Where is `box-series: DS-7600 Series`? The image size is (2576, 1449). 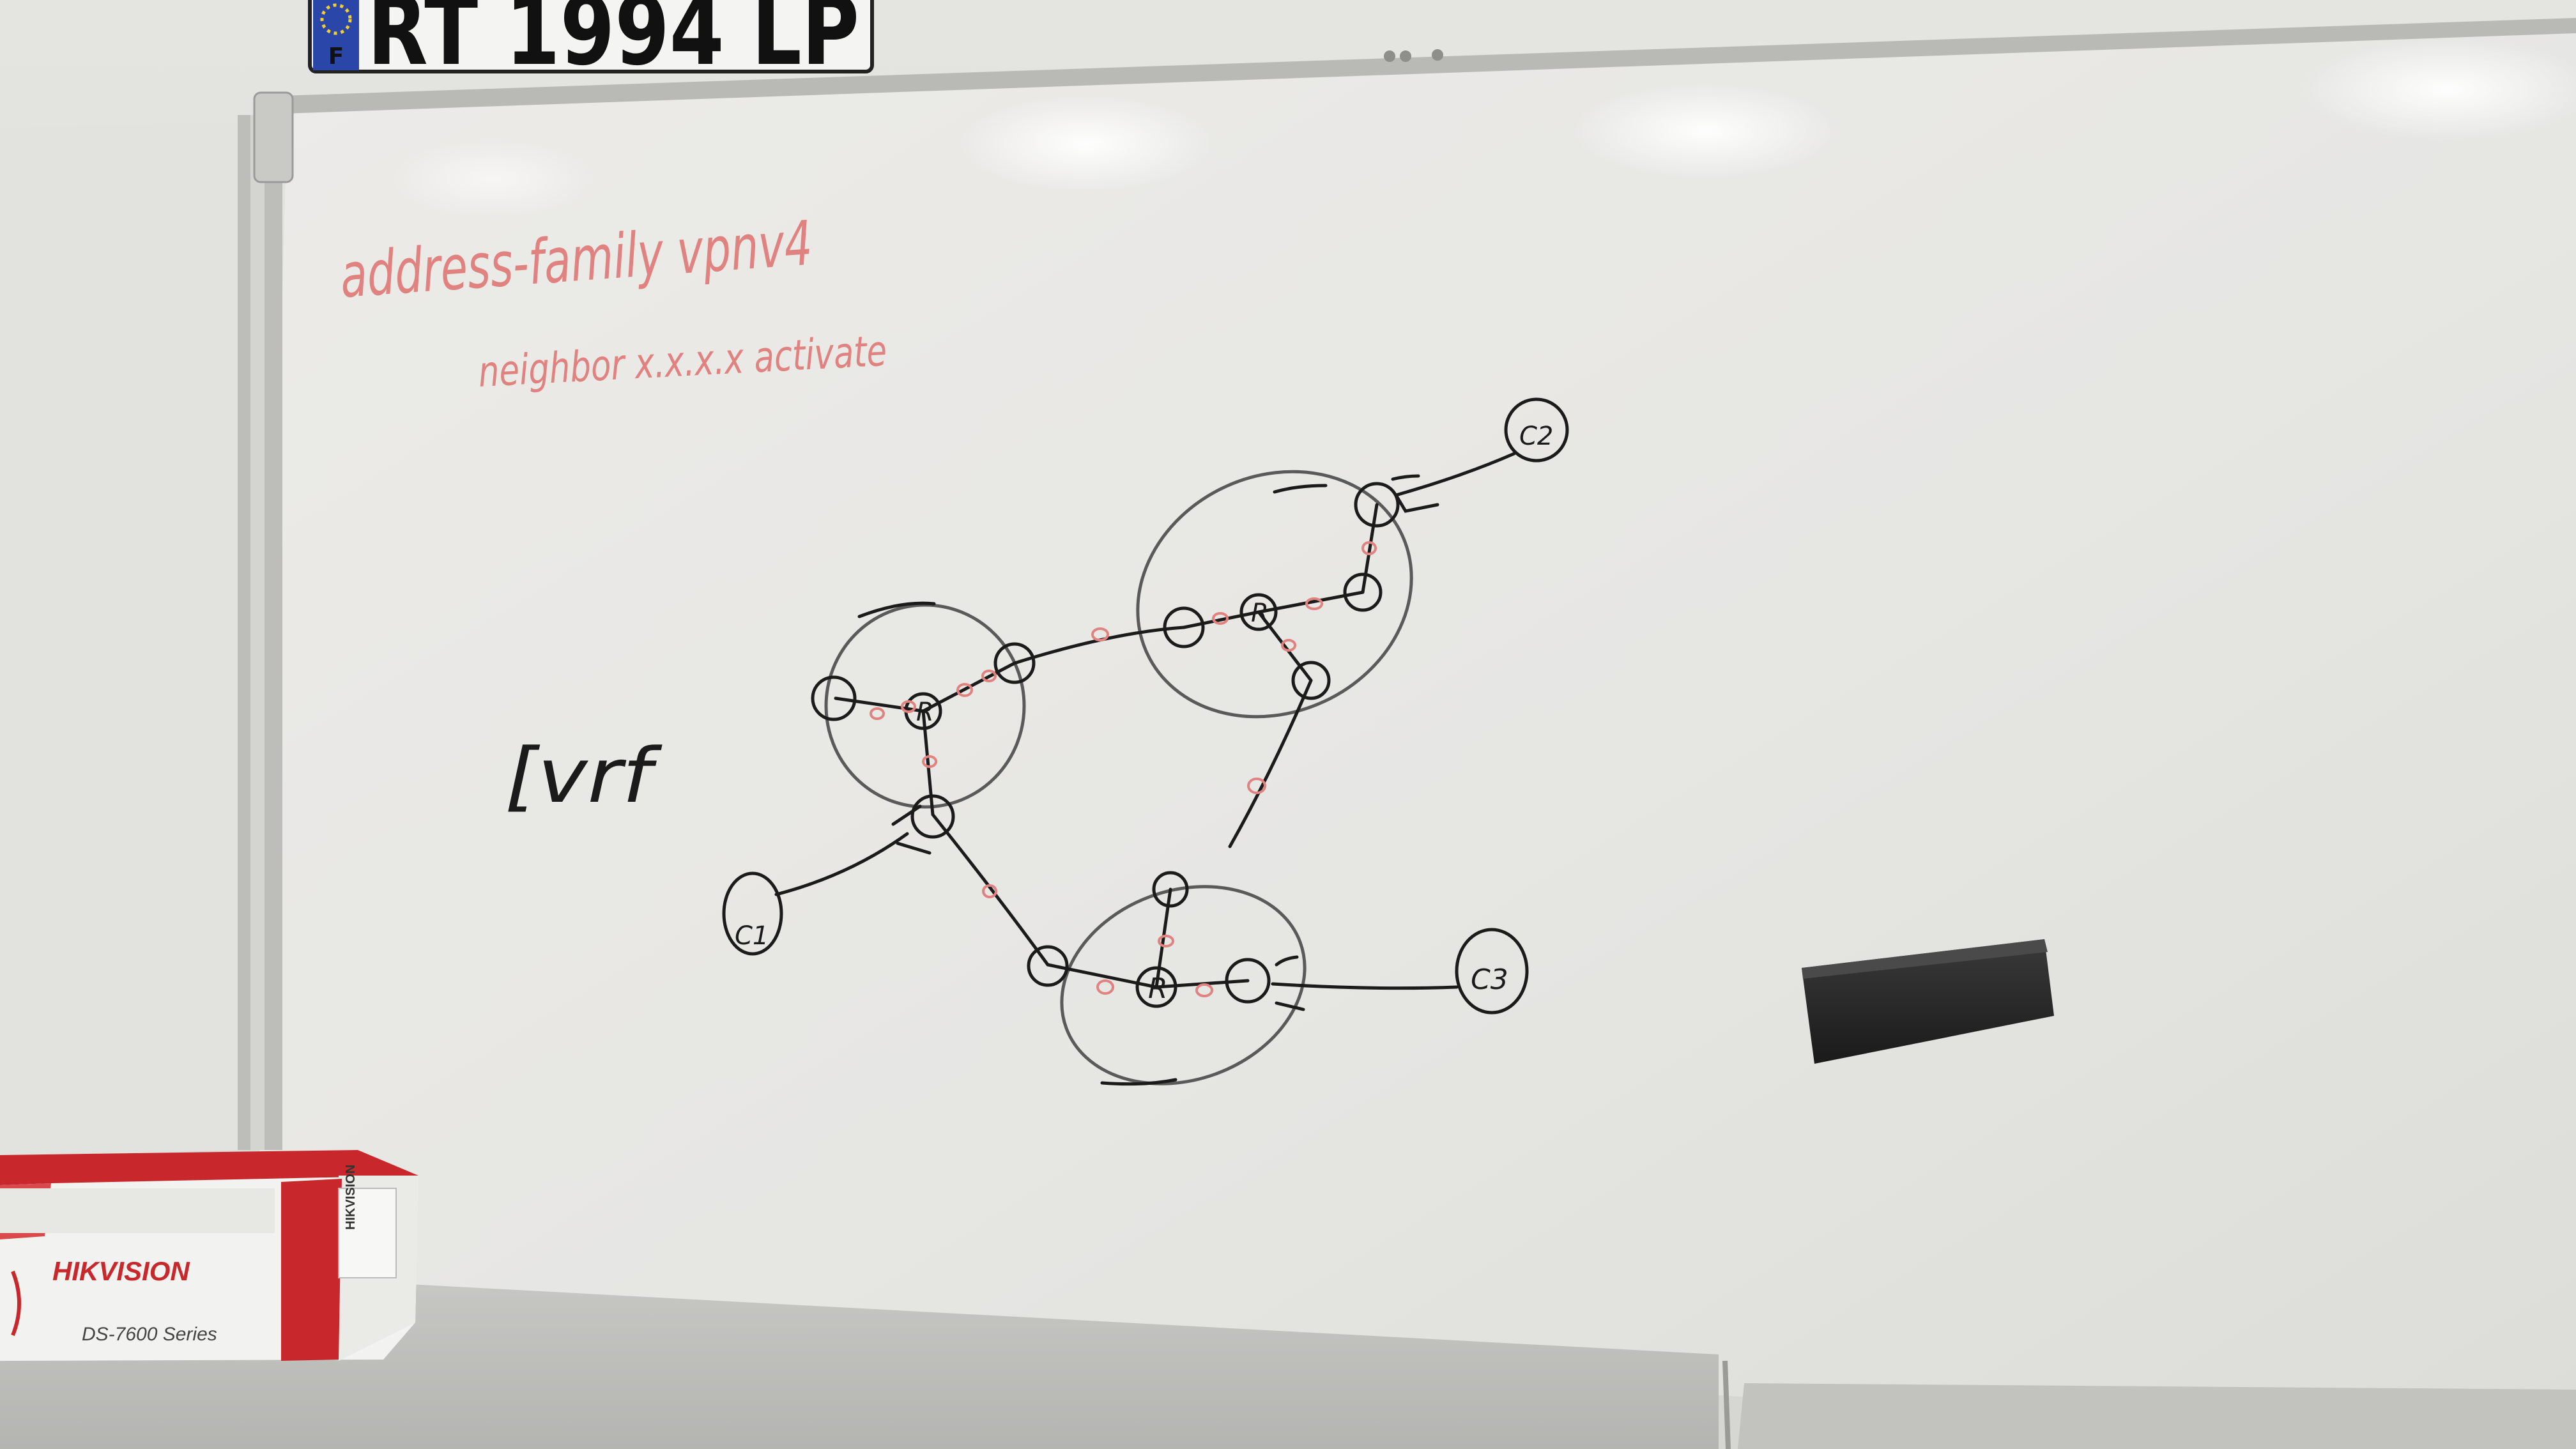
box-series: DS-7600 Series is located at coordinates (149, 1334).